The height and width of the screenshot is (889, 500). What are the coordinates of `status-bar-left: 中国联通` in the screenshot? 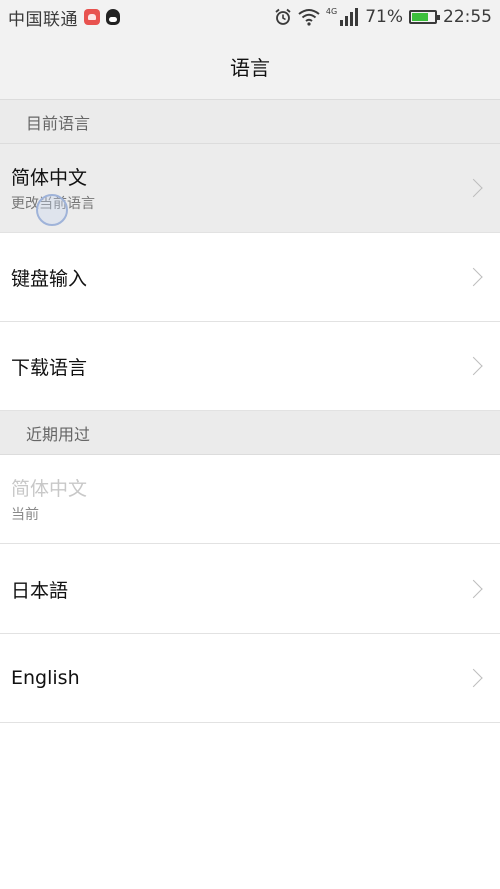 It's located at (64, 17).